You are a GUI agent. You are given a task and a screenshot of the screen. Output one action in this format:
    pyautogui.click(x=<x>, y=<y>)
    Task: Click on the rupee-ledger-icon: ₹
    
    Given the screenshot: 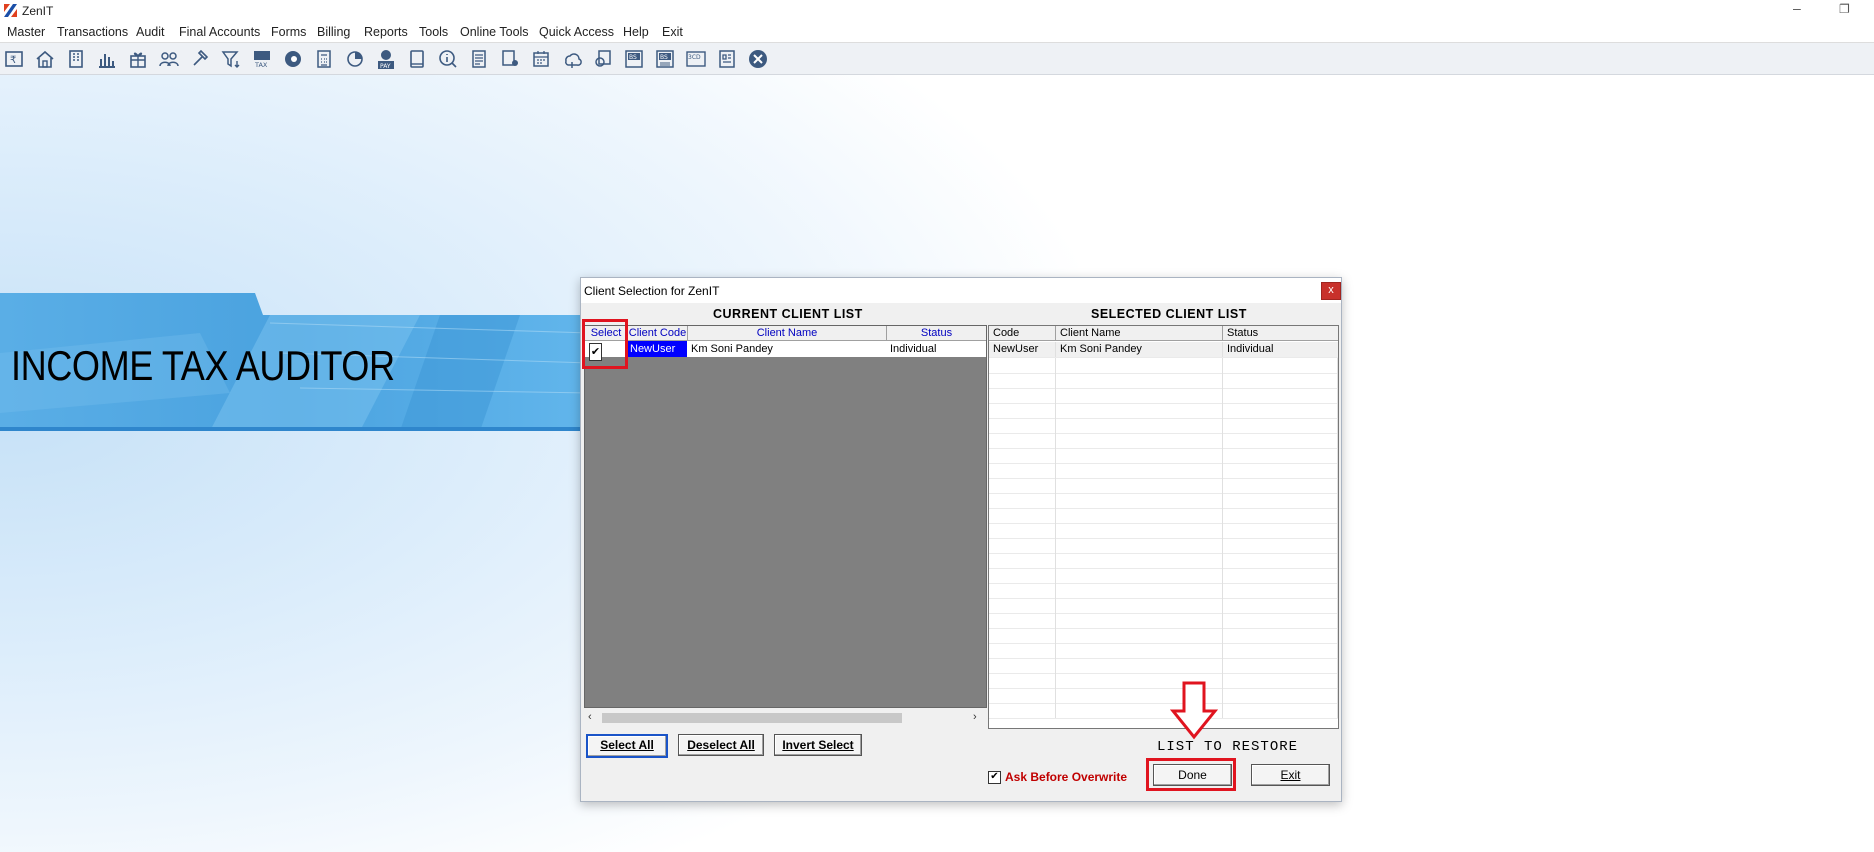 What is the action you would take?
    pyautogui.click(x=14, y=59)
    